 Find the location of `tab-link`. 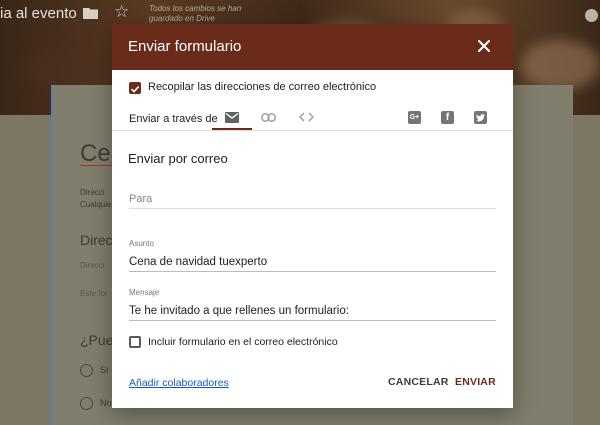

tab-link is located at coordinates (268, 117).